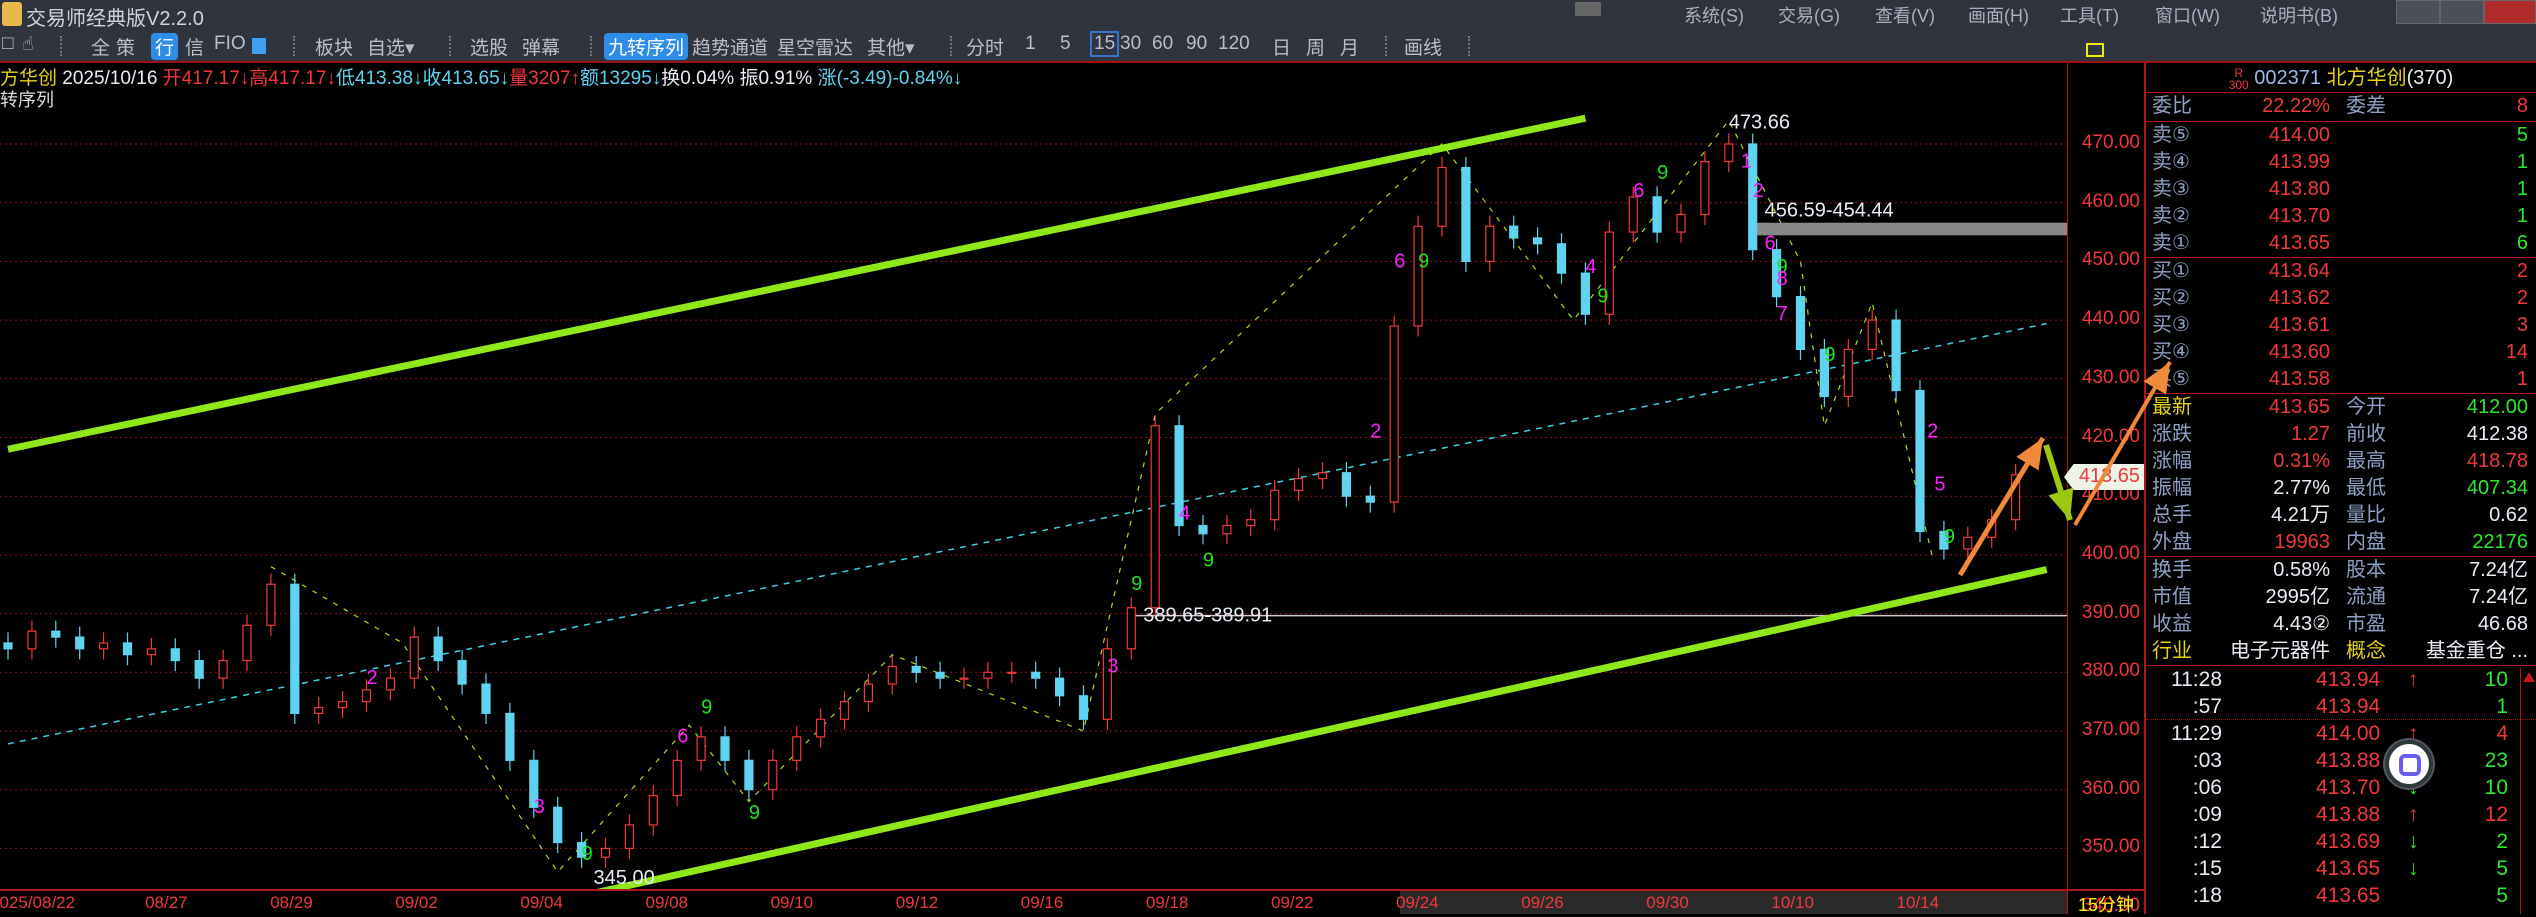  What do you see at coordinates (1349, 46) in the screenshot?
I see `toolbar-item: 月` at bounding box center [1349, 46].